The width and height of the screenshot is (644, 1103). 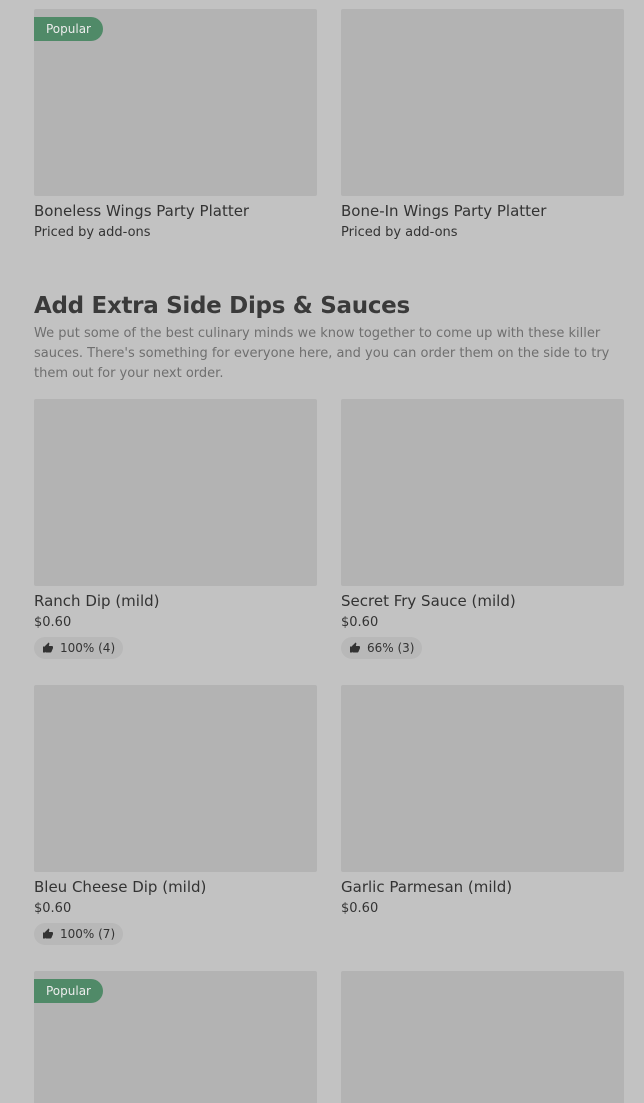 I want to click on rating-text: 100% (4), so click(x=88, y=648).